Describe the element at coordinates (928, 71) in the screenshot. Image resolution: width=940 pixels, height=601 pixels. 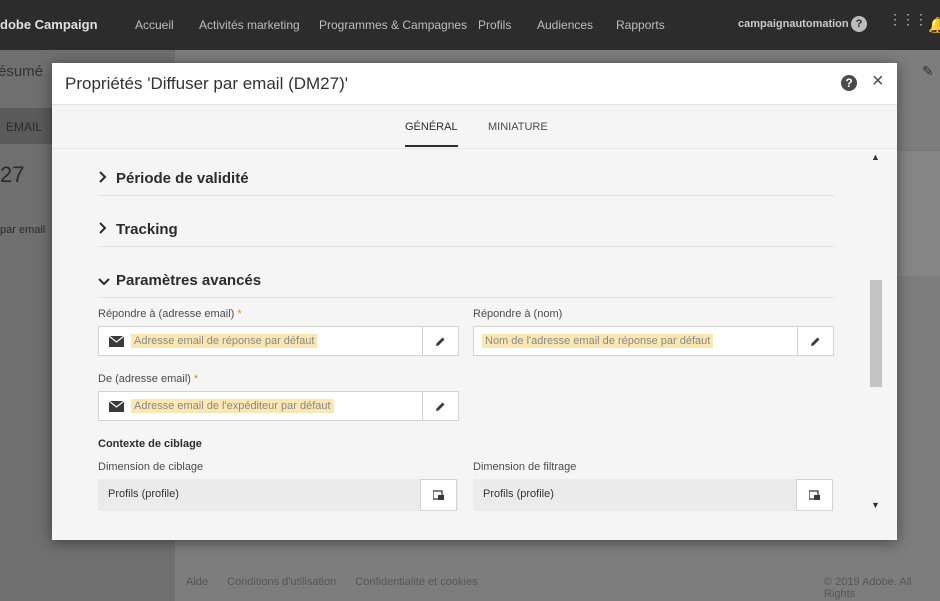
I see `background-edit-icon: ✎` at that location.